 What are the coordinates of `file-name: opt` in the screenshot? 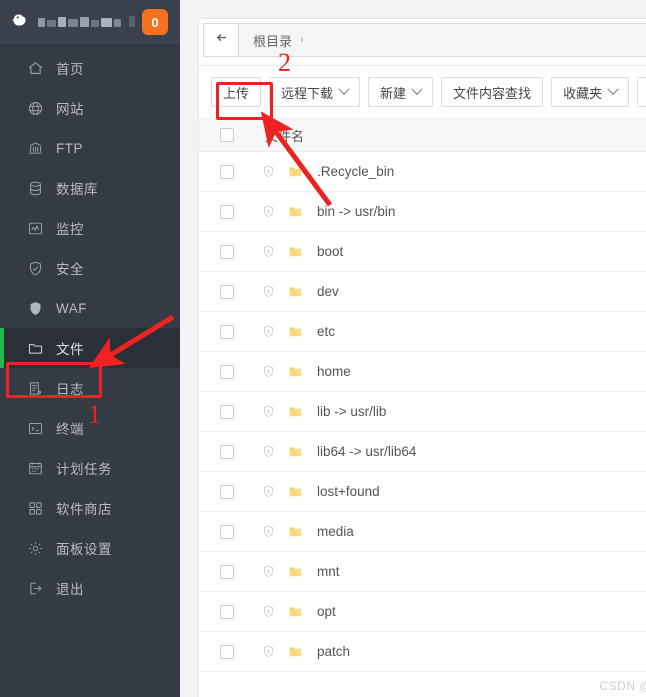 It's located at (322, 611).